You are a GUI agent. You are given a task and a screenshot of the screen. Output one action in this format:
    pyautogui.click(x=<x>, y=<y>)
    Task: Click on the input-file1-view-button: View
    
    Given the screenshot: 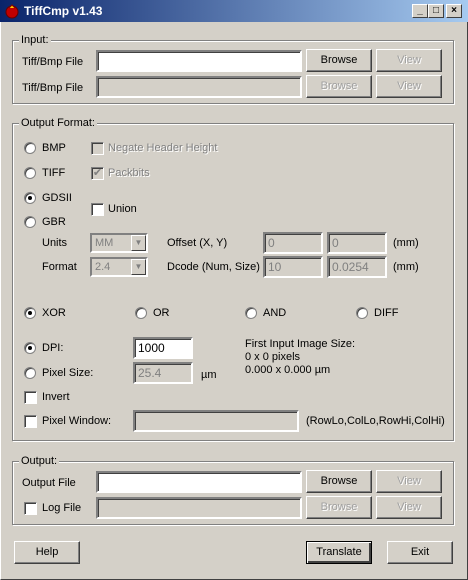 What is the action you would take?
    pyautogui.click(x=409, y=60)
    